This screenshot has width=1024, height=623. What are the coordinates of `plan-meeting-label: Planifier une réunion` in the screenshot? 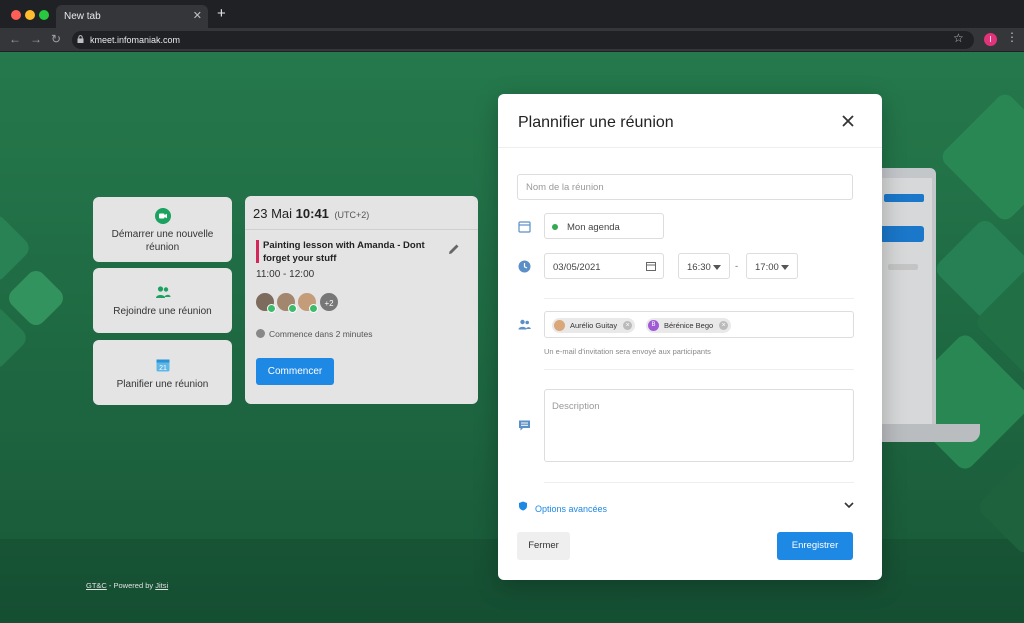 It's located at (162, 384).